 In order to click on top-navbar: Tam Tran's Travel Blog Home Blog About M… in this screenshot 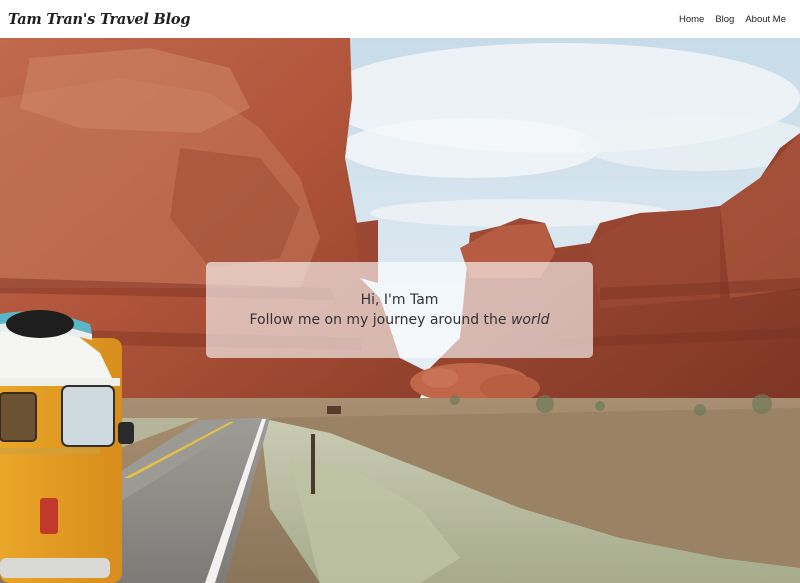, I will do `click(400, 19)`.